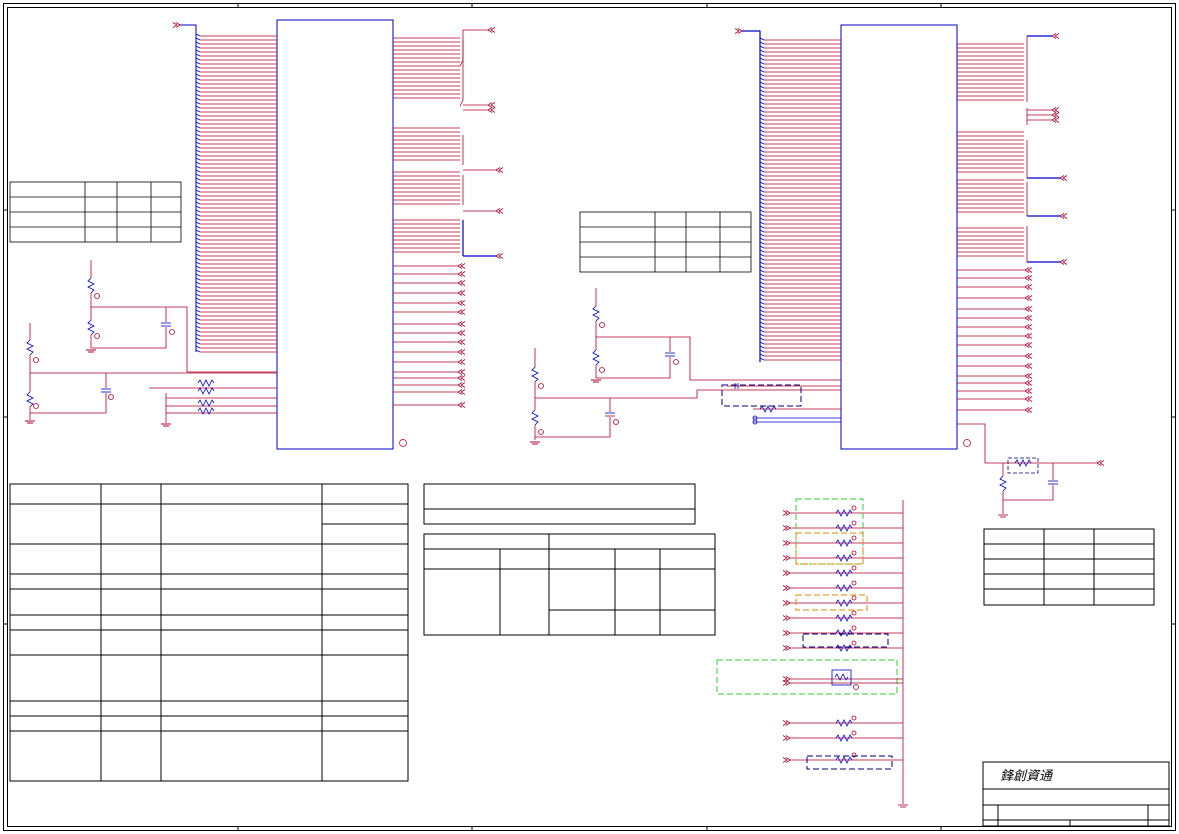 The height and width of the screenshot is (834, 1179). What do you see at coordinates (477, 143) in the screenshot?
I see `left-output-connectors` at bounding box center [477, 143].